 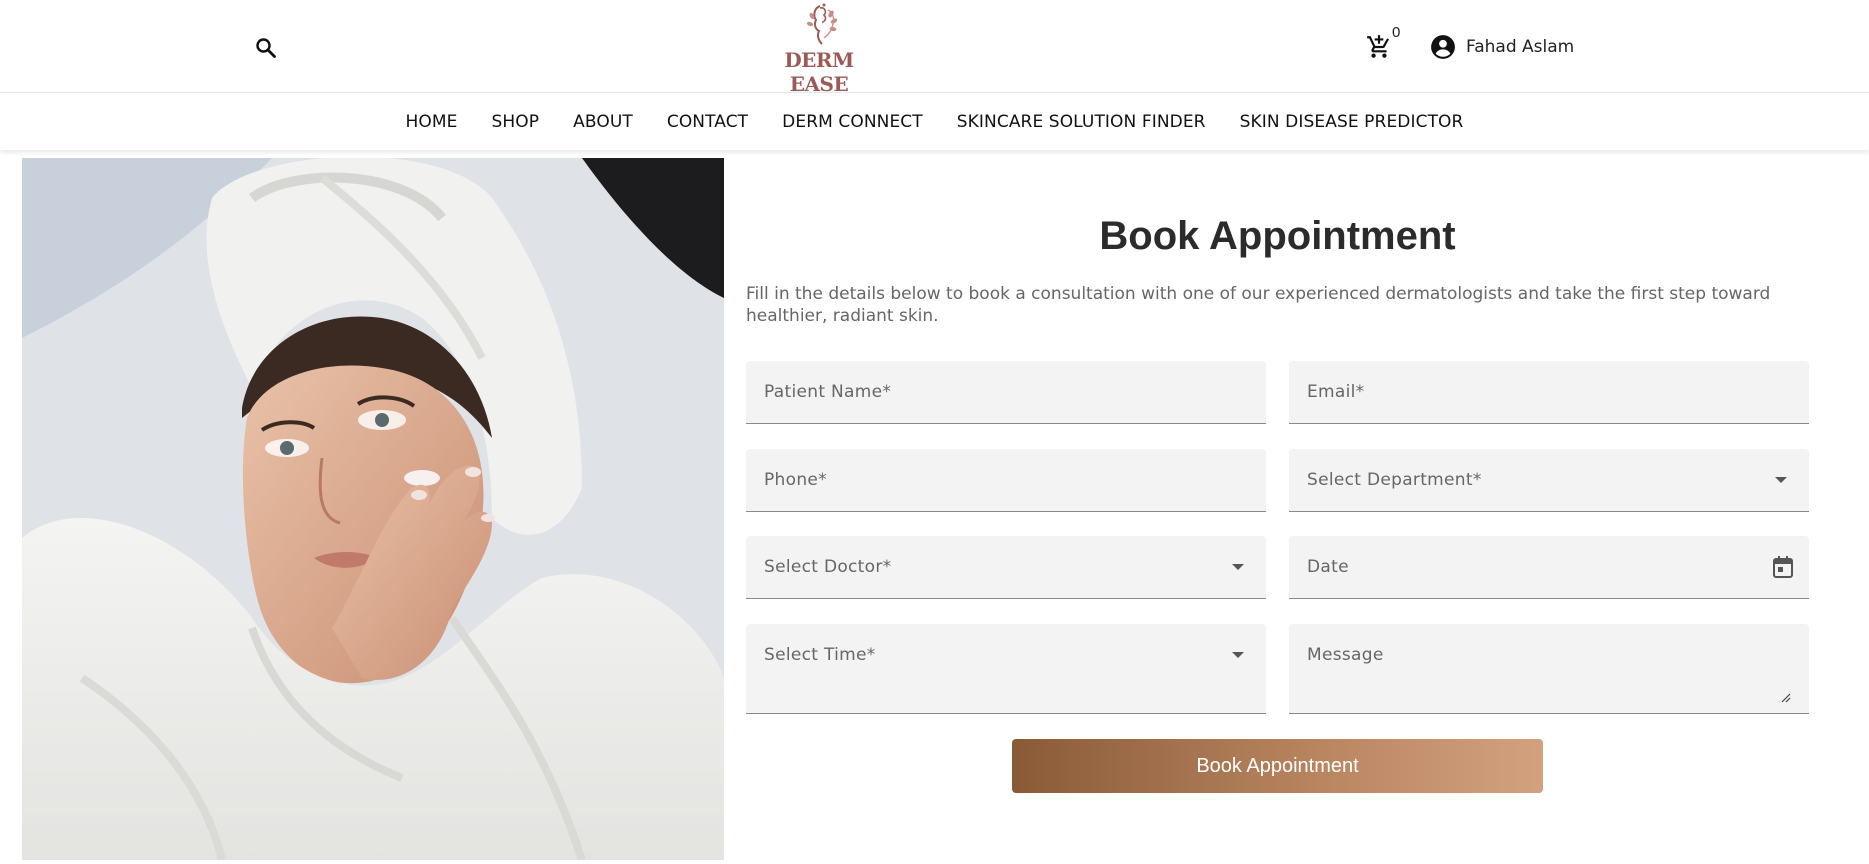 What do you see at coordinates (1786, 698) in the screenshot?
I see `resize-handle-icon` at bounding box center [1786, 698].